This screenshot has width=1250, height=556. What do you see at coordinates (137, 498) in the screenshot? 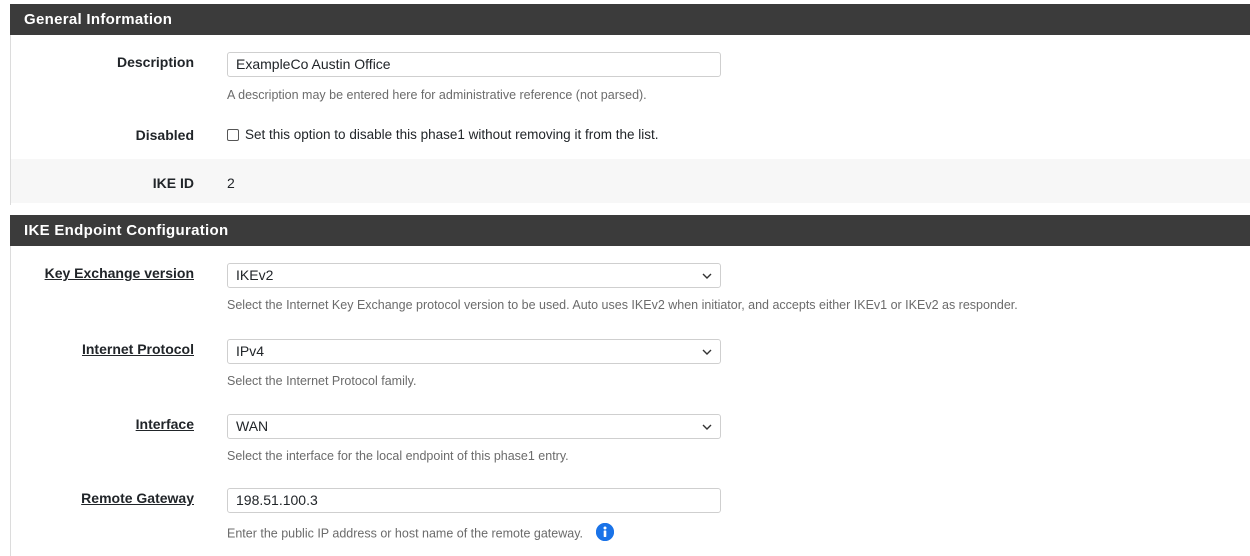
I see `remote-gateway-label: Remote Gateway` at bounding box center [137, 498].